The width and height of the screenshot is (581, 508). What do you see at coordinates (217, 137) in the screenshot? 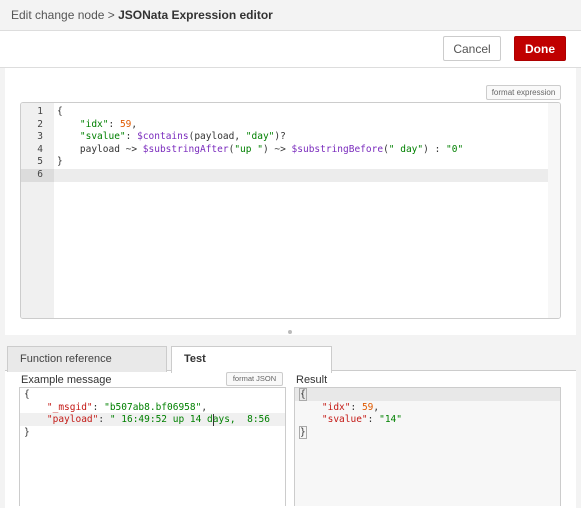
I see `code-token: (payload,` at bounding box center [217, 137].